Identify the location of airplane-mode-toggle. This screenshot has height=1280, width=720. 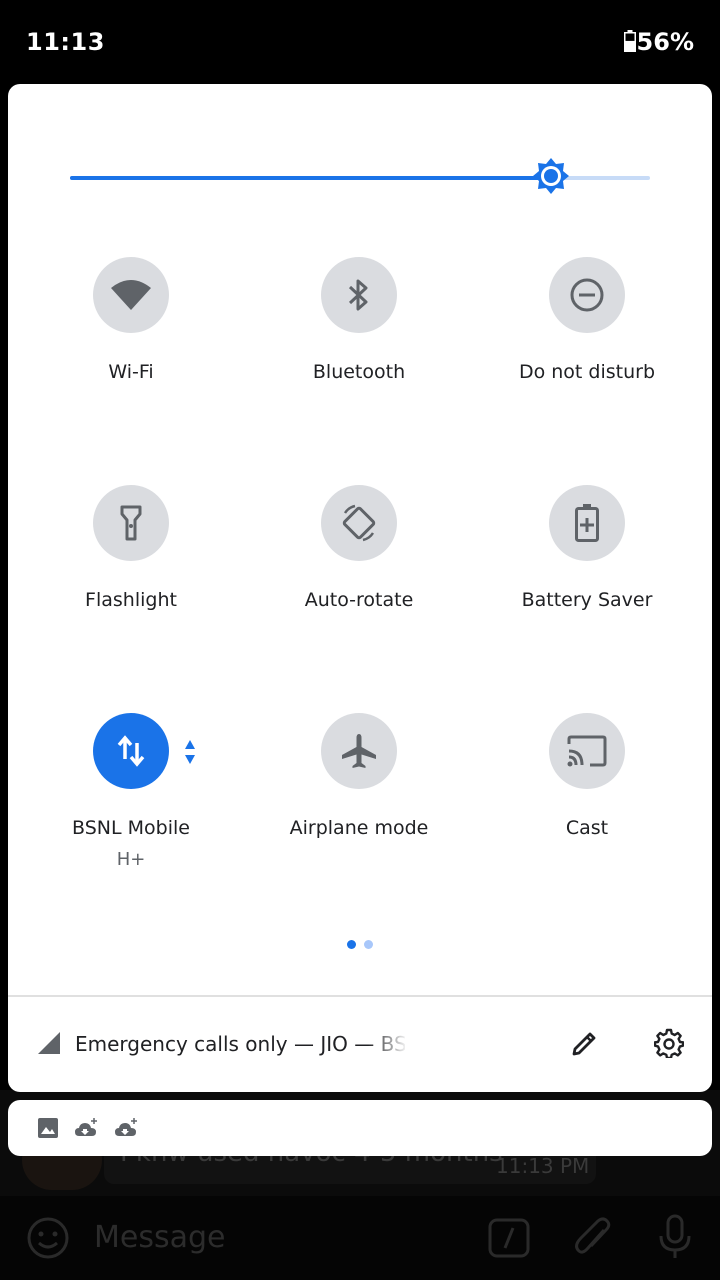
(359, 751).